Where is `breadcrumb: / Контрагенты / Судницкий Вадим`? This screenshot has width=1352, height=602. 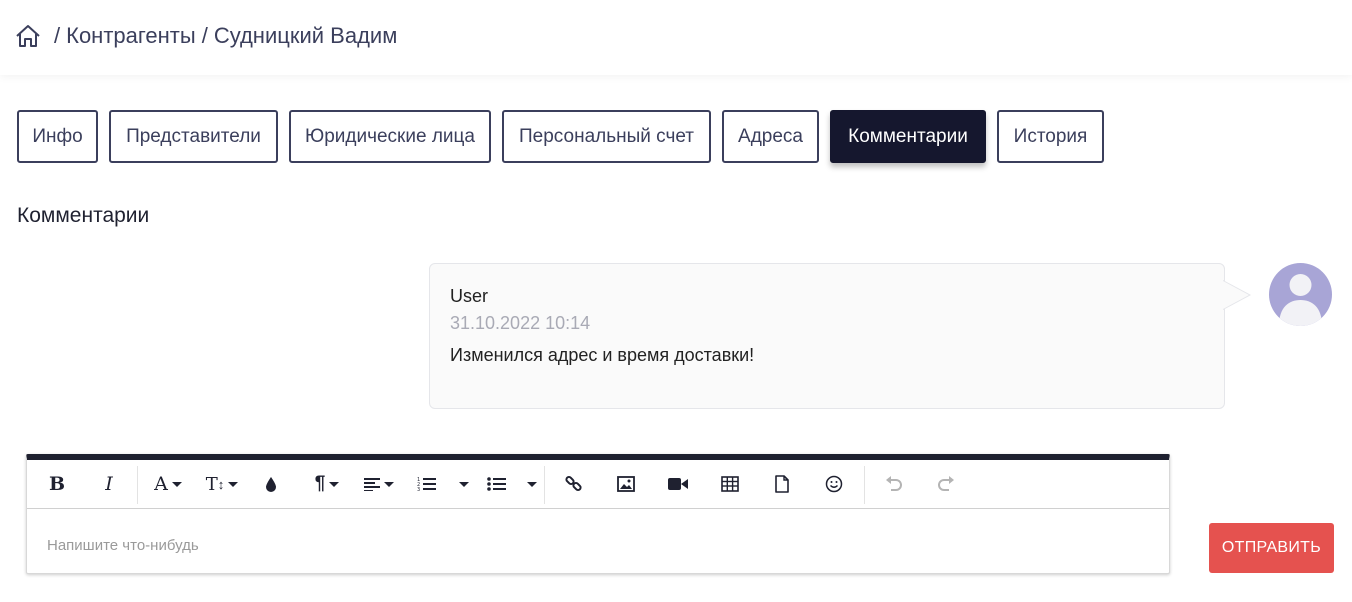 breadcrumb: / Контрагенты / Судницкий Вадим is located at coordinates (205, 36).